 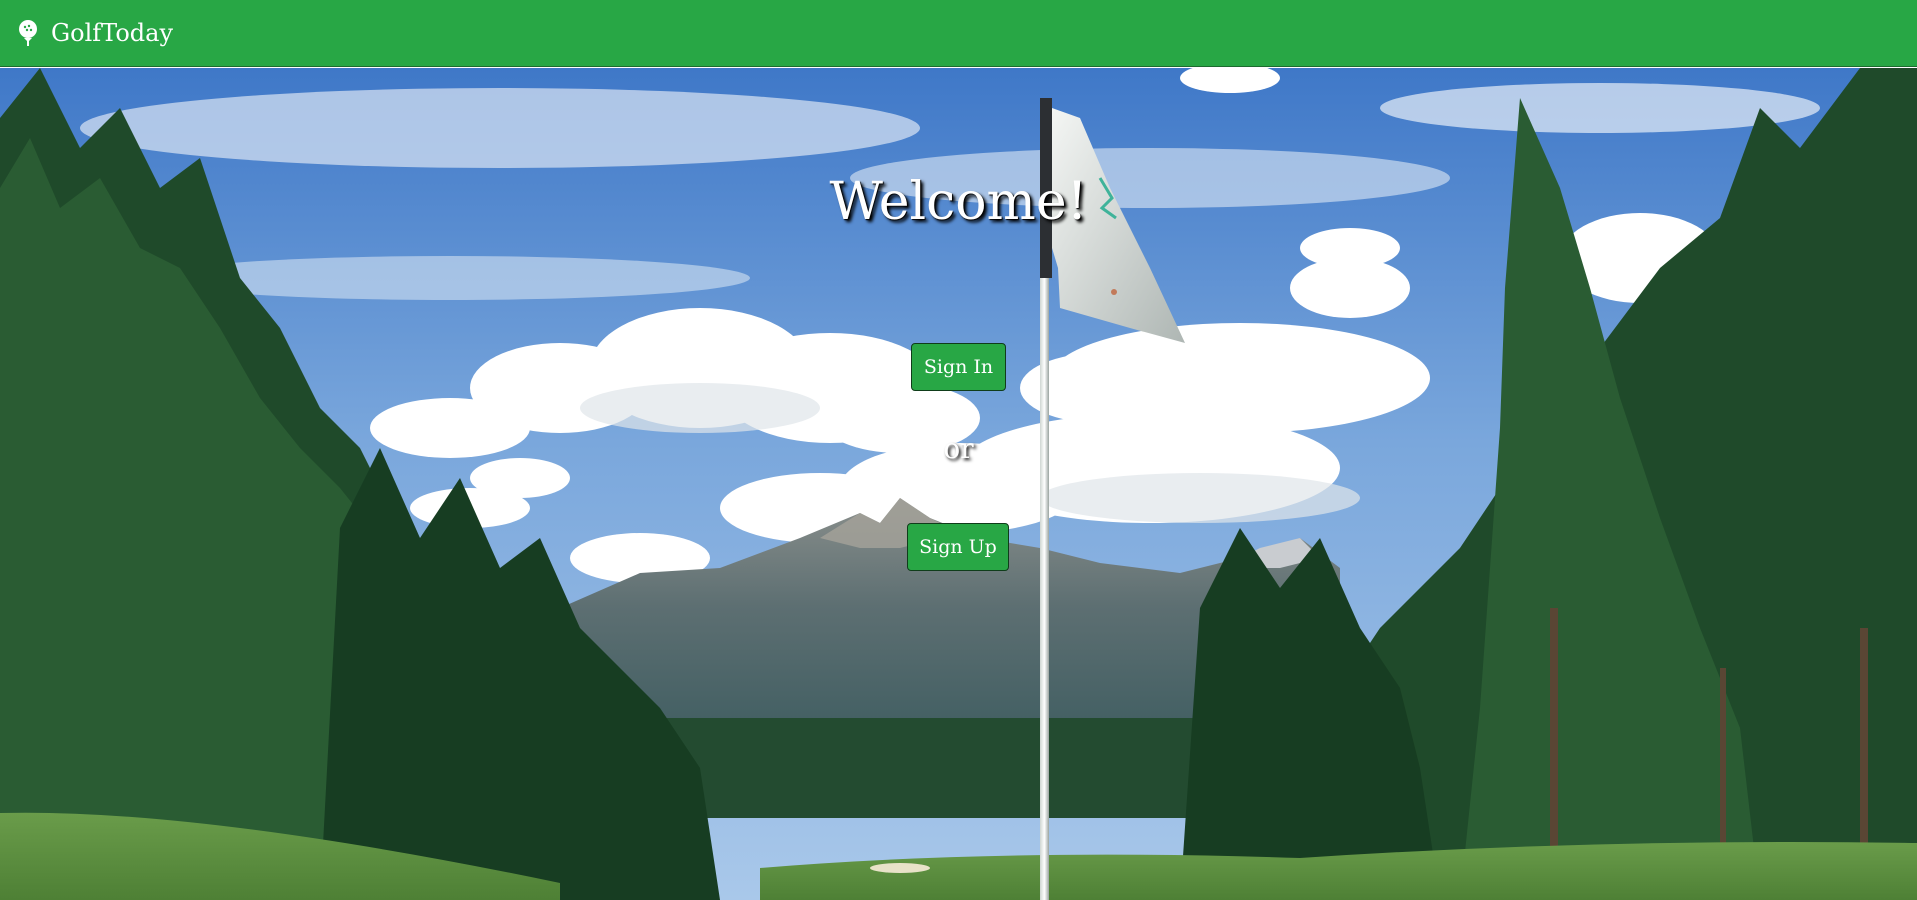 What do you see at coordinates (112, 33) in the screenshot?
I see `brand-name: GolfToday` at bounding box center [112, 33].